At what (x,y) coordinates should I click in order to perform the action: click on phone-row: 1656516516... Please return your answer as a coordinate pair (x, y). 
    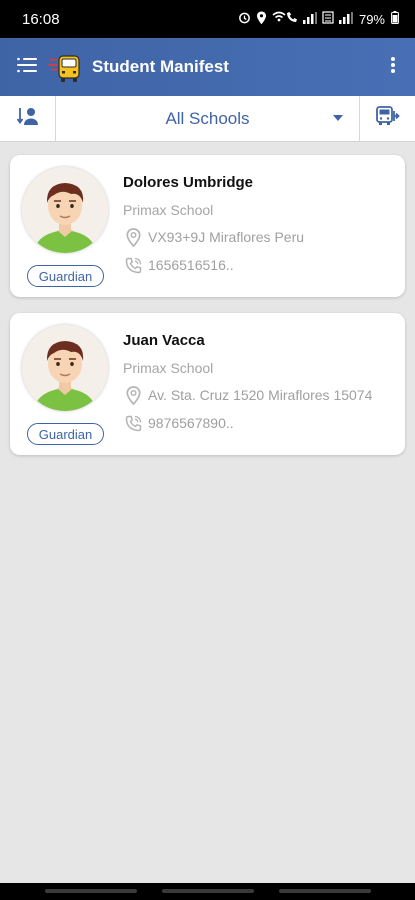
    Looking at the image, I should click on (178, 265).